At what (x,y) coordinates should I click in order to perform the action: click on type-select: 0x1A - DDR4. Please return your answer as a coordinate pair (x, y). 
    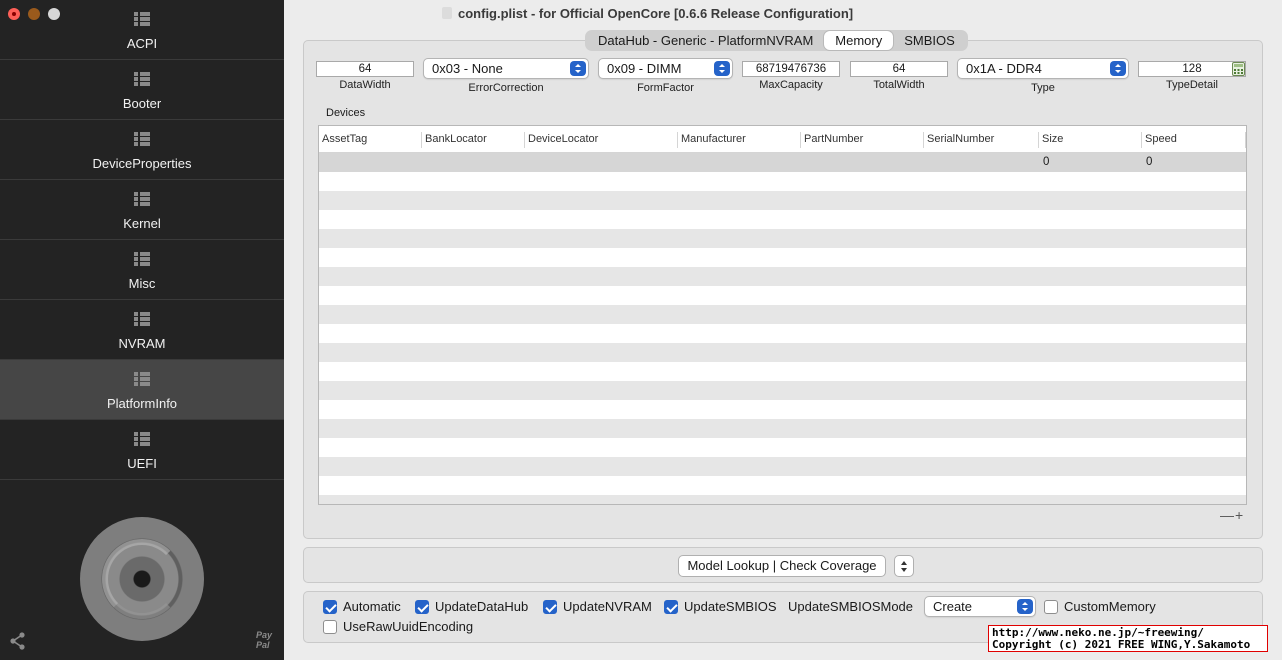
    Looking at the image, I should click on (1043, 68).